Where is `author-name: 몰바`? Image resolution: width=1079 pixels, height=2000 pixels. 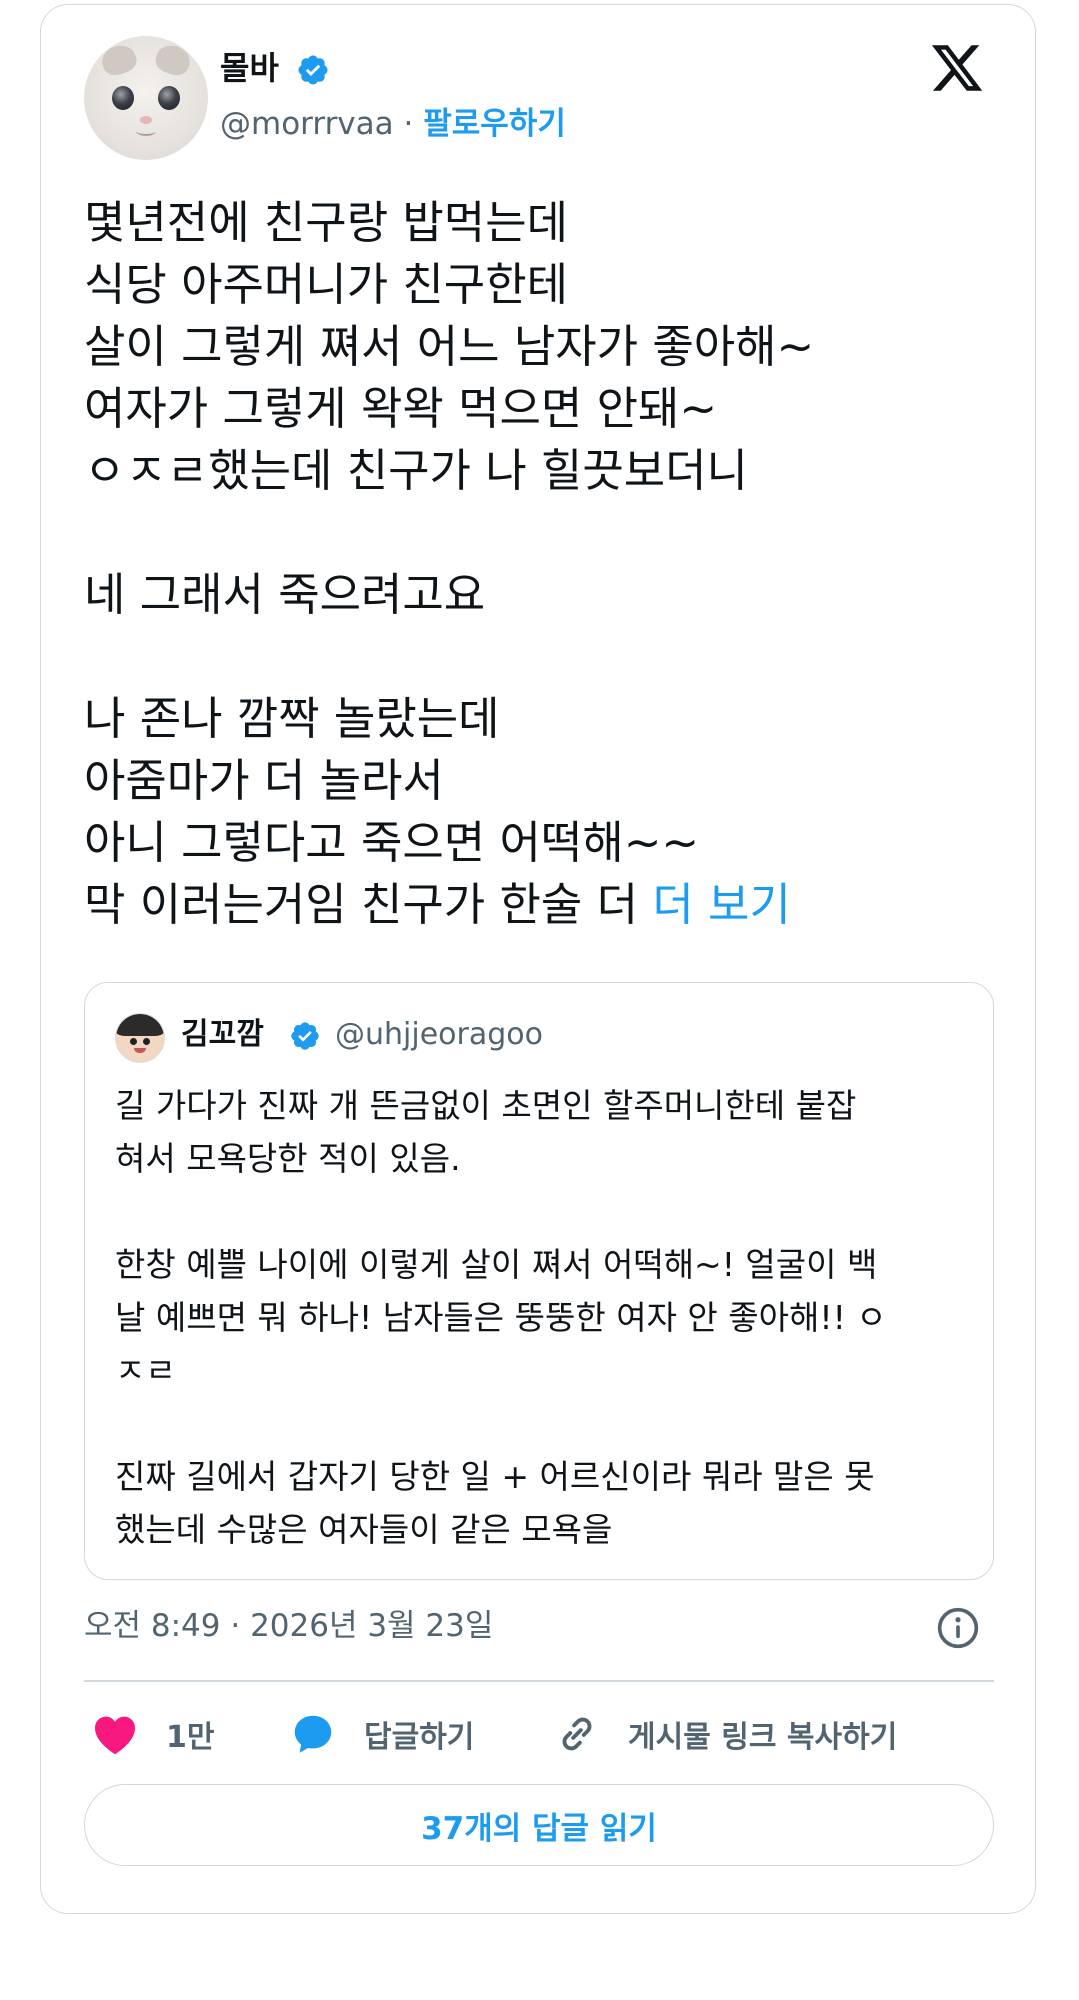
author-name: 몰바 is located at coordinates (249, 68).